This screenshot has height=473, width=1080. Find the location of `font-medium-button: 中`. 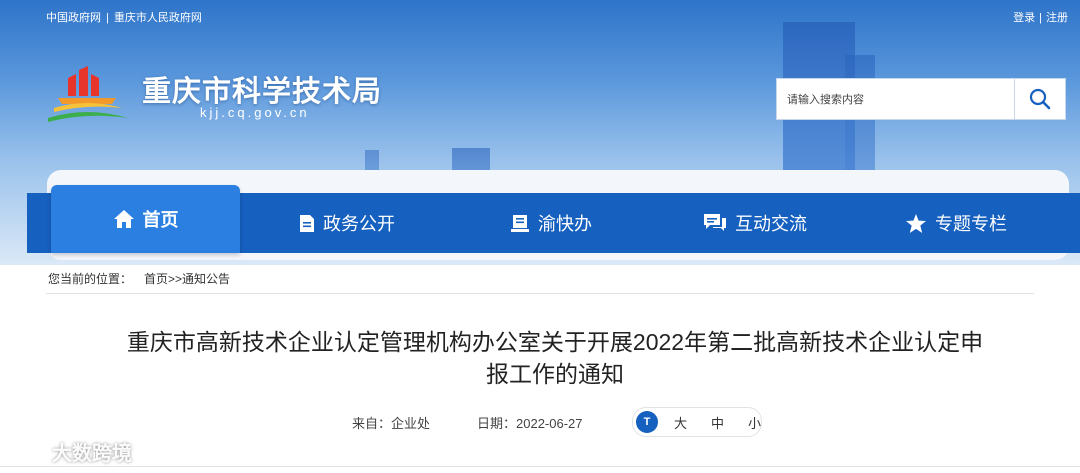

font-medium-button: 中 is located at coordinates (717, 422).